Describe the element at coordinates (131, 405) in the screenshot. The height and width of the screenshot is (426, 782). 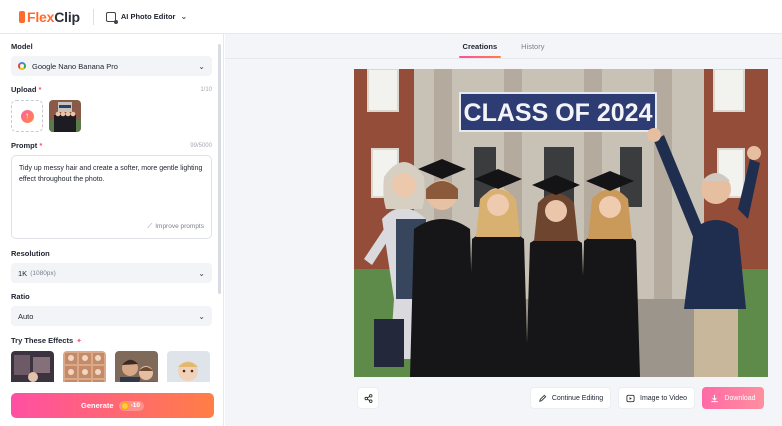
I see `credit-badge: -10` at that location.